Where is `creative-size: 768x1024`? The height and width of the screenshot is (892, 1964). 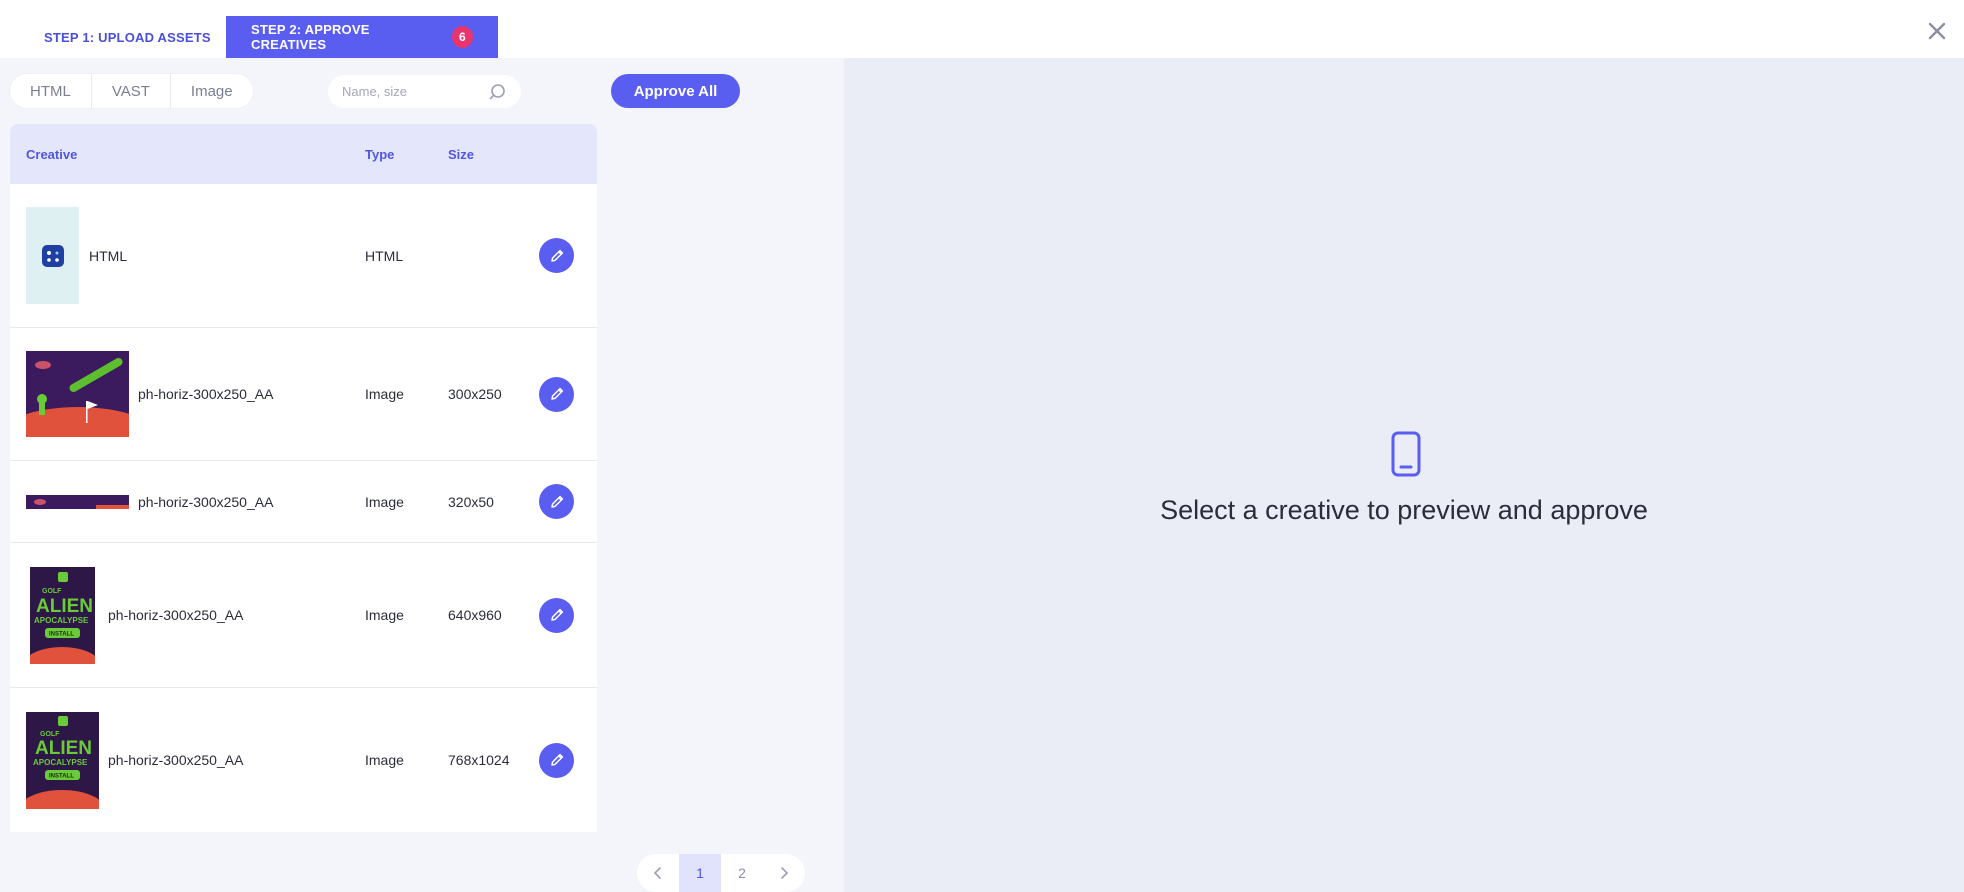 creative-size: 768x1024 is located at coordinates (479, 760).